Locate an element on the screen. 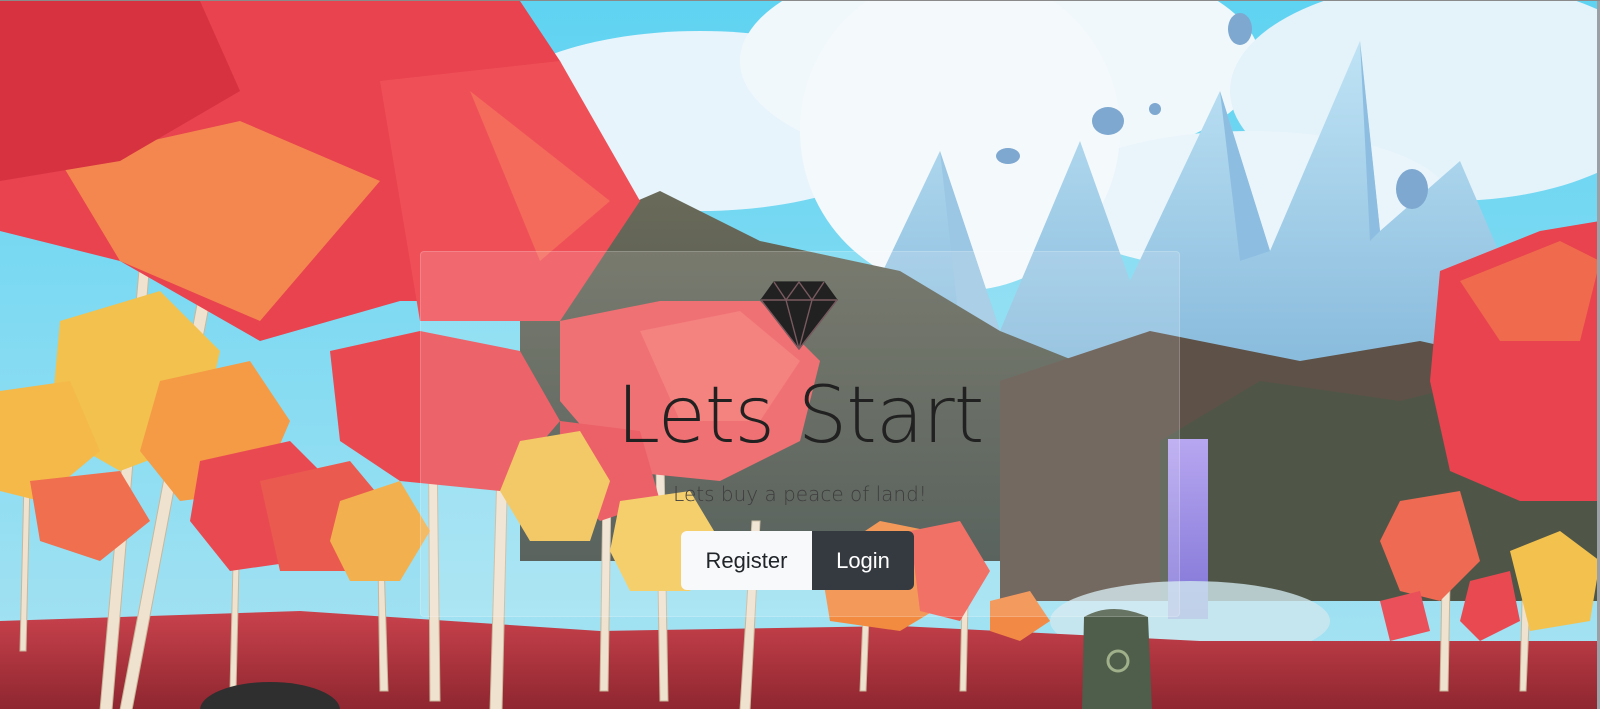 This screenshot has height=709, width=1600. register-button: Register is located at coordinates (746, 560).